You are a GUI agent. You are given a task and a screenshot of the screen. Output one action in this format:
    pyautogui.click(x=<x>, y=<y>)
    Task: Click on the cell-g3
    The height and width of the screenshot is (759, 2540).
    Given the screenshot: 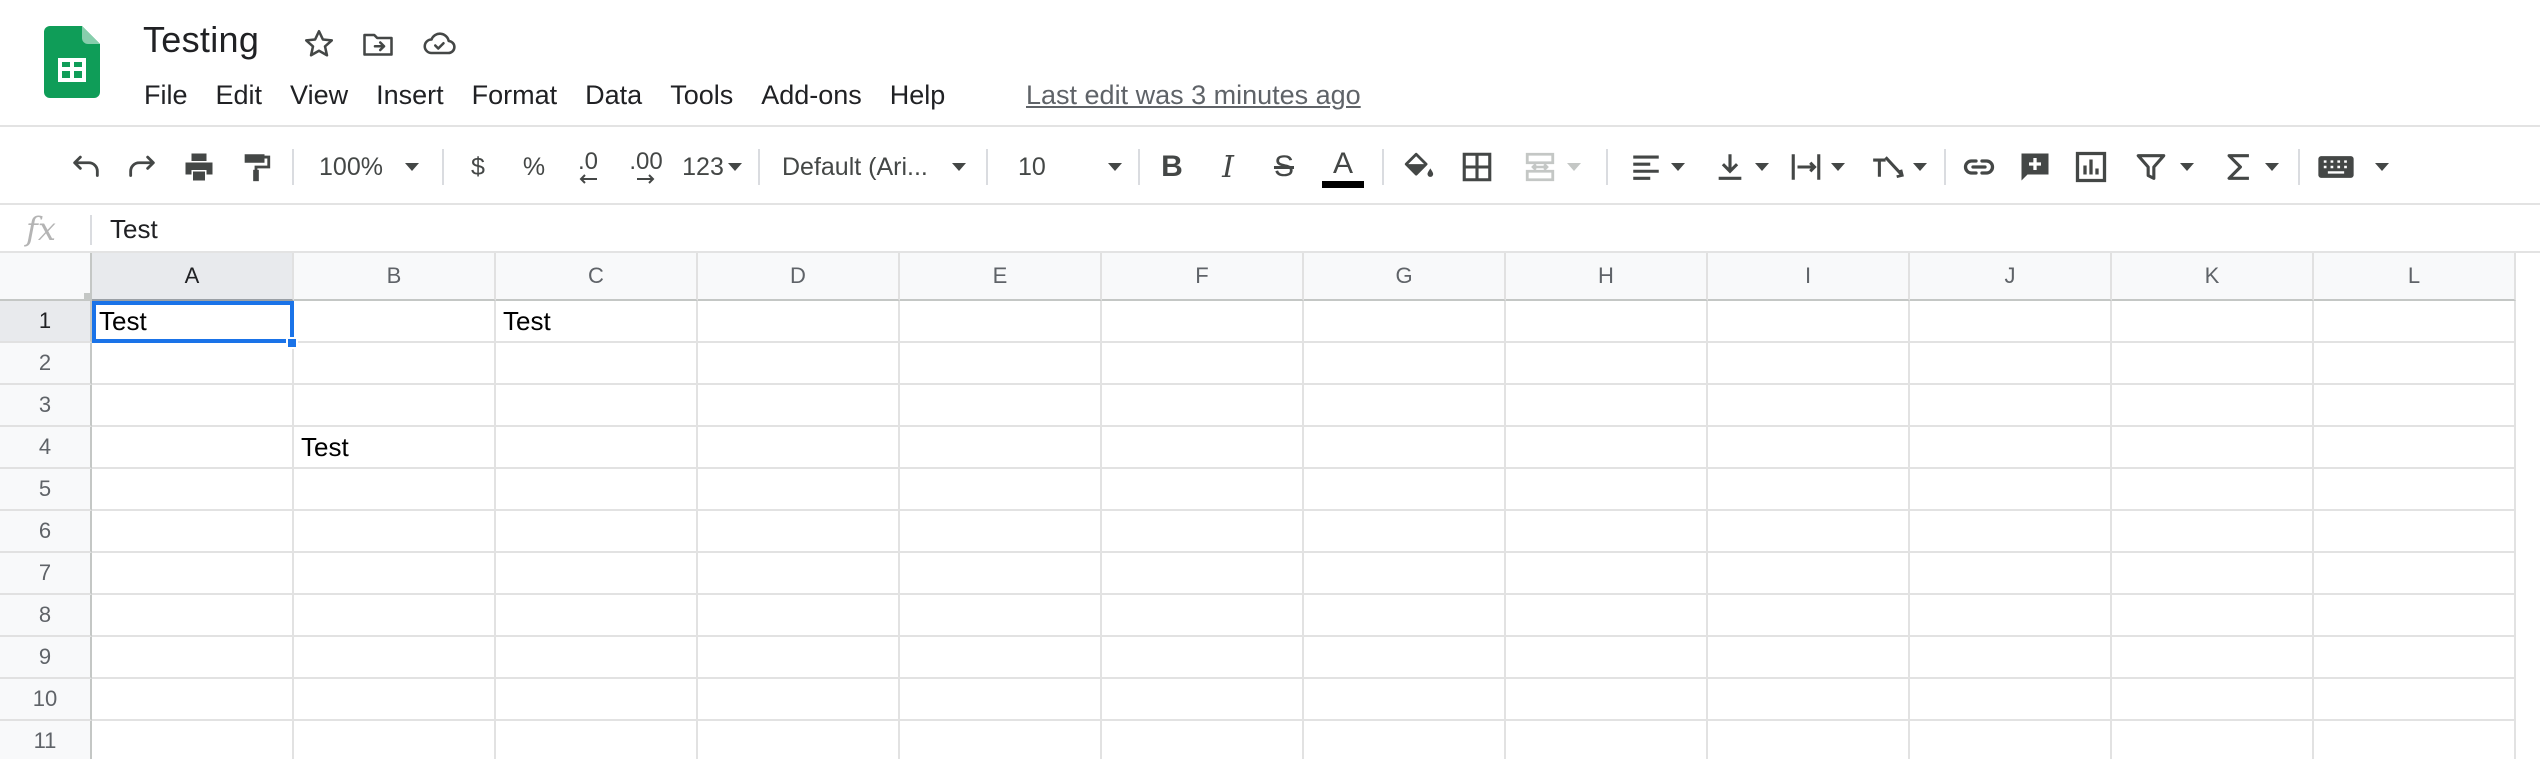 What is the action you would take?
    pyautogui.click(x=1405, y=406)
    